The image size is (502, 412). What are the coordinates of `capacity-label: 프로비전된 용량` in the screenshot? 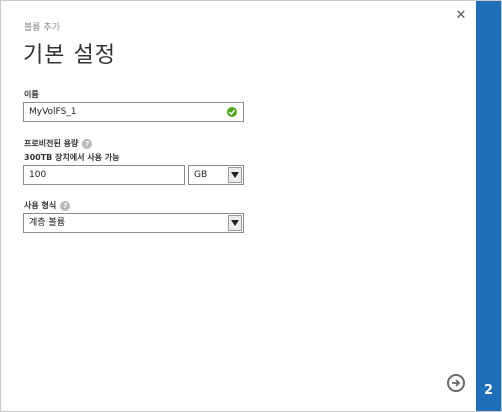 It's located at (51, 143).